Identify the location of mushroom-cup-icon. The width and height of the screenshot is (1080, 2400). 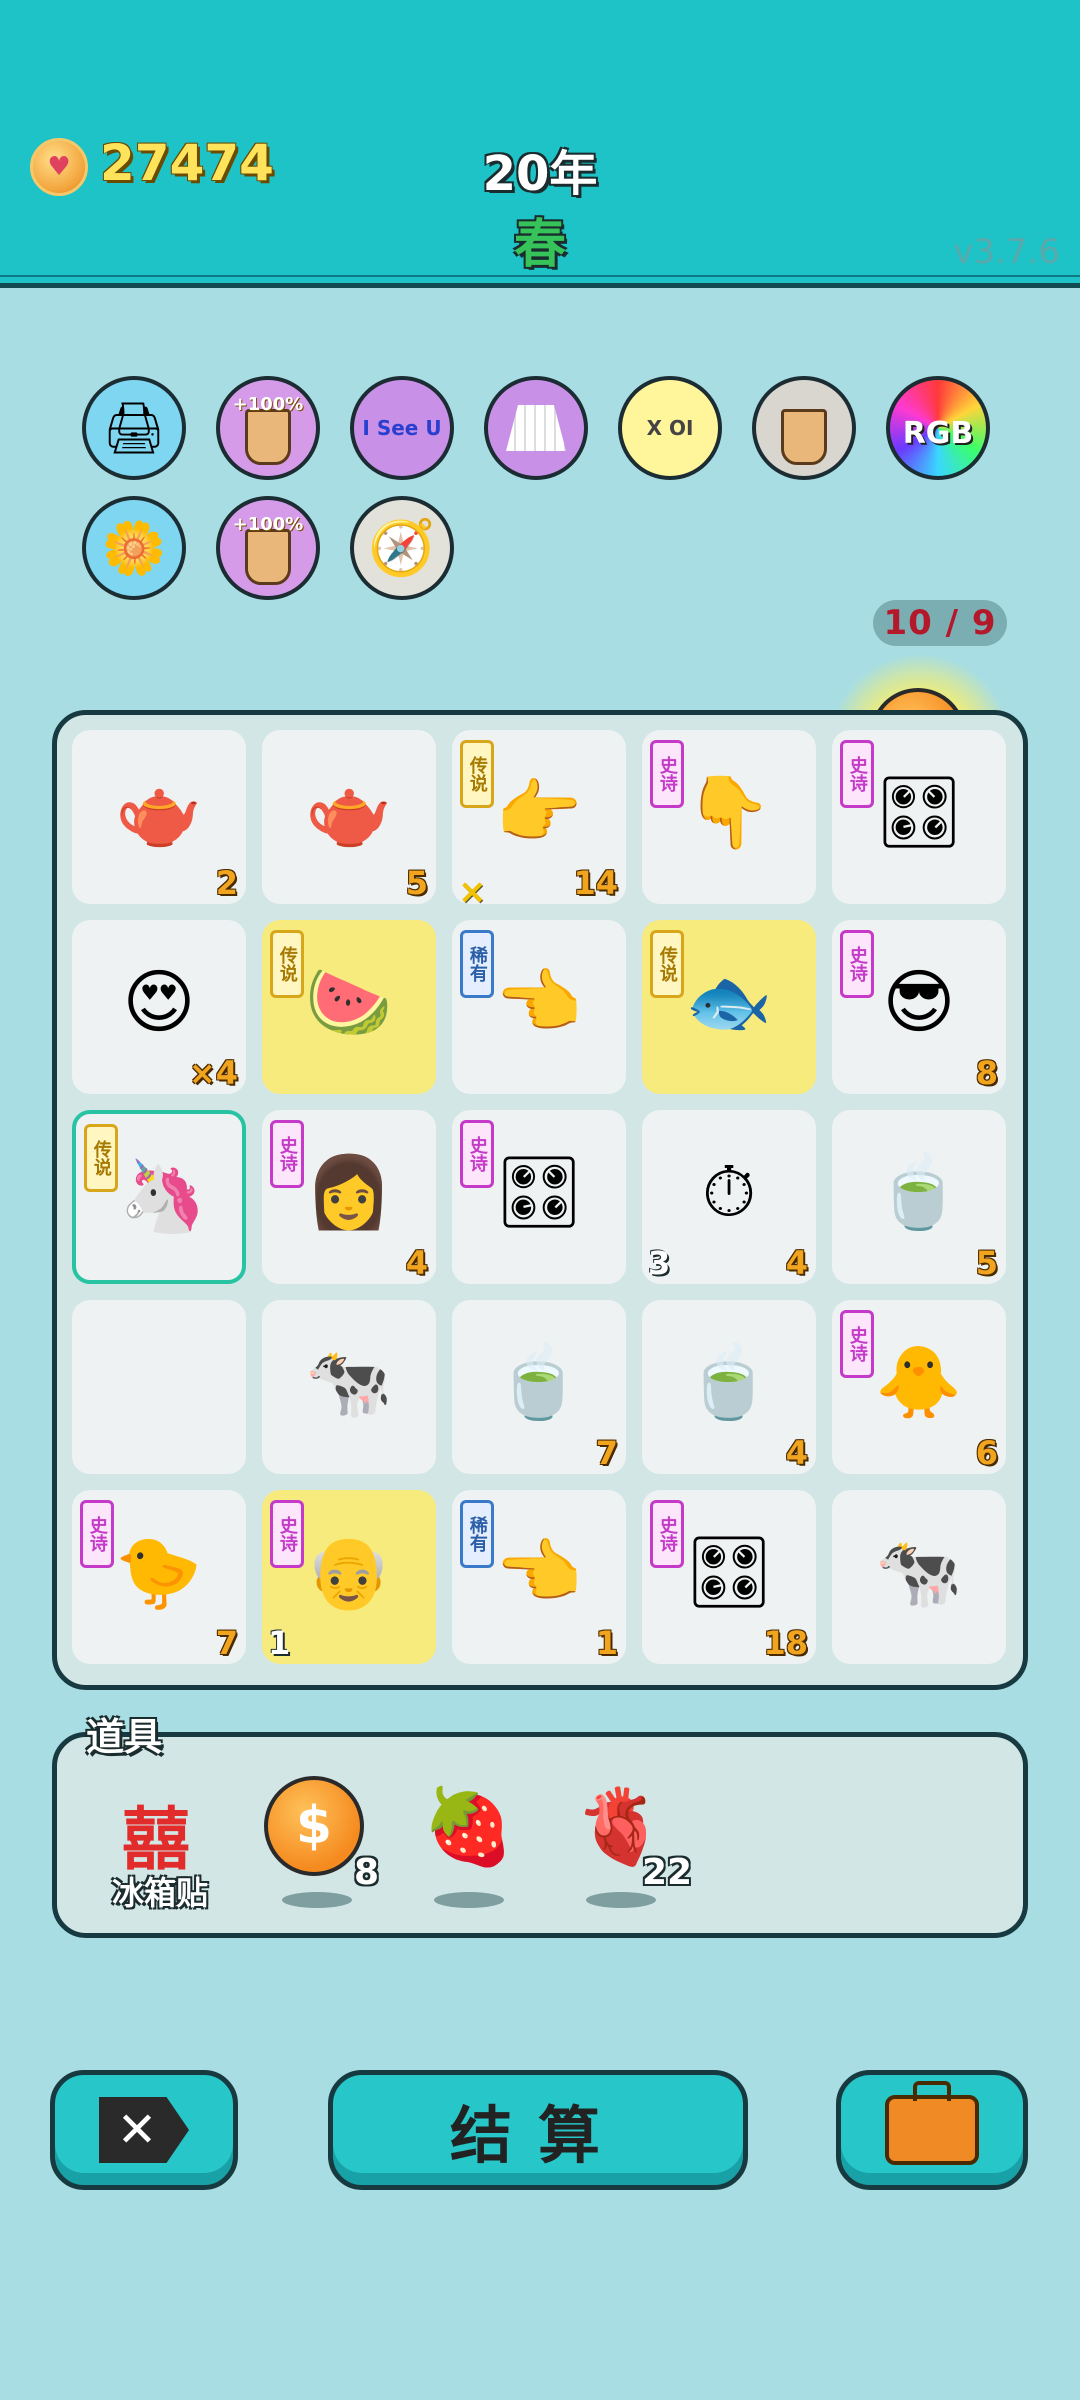
(804, 428).